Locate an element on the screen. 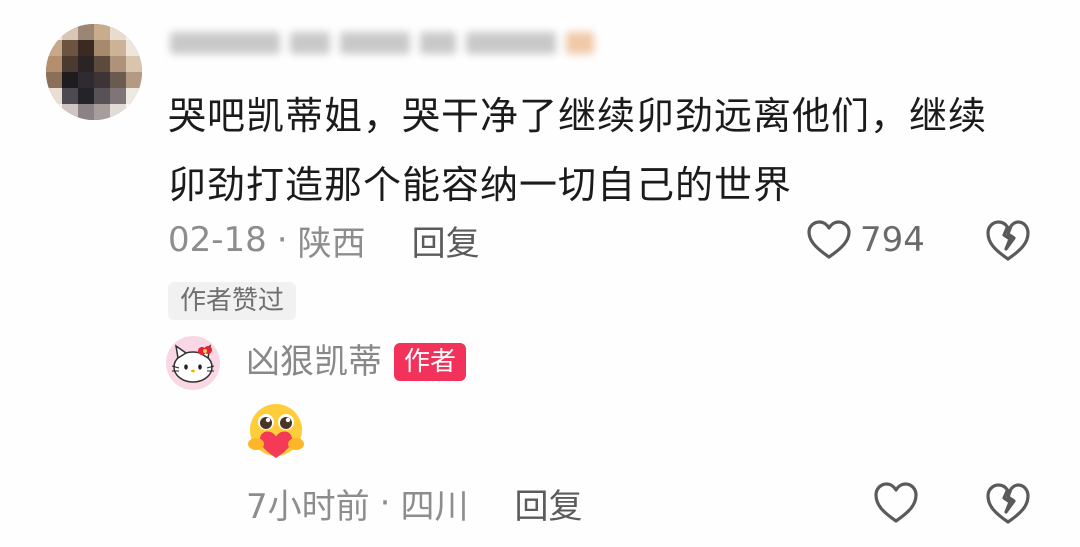 This screenshot has width=1080, height=547. reply-location: 四川 is located at coordinates (434, 506).